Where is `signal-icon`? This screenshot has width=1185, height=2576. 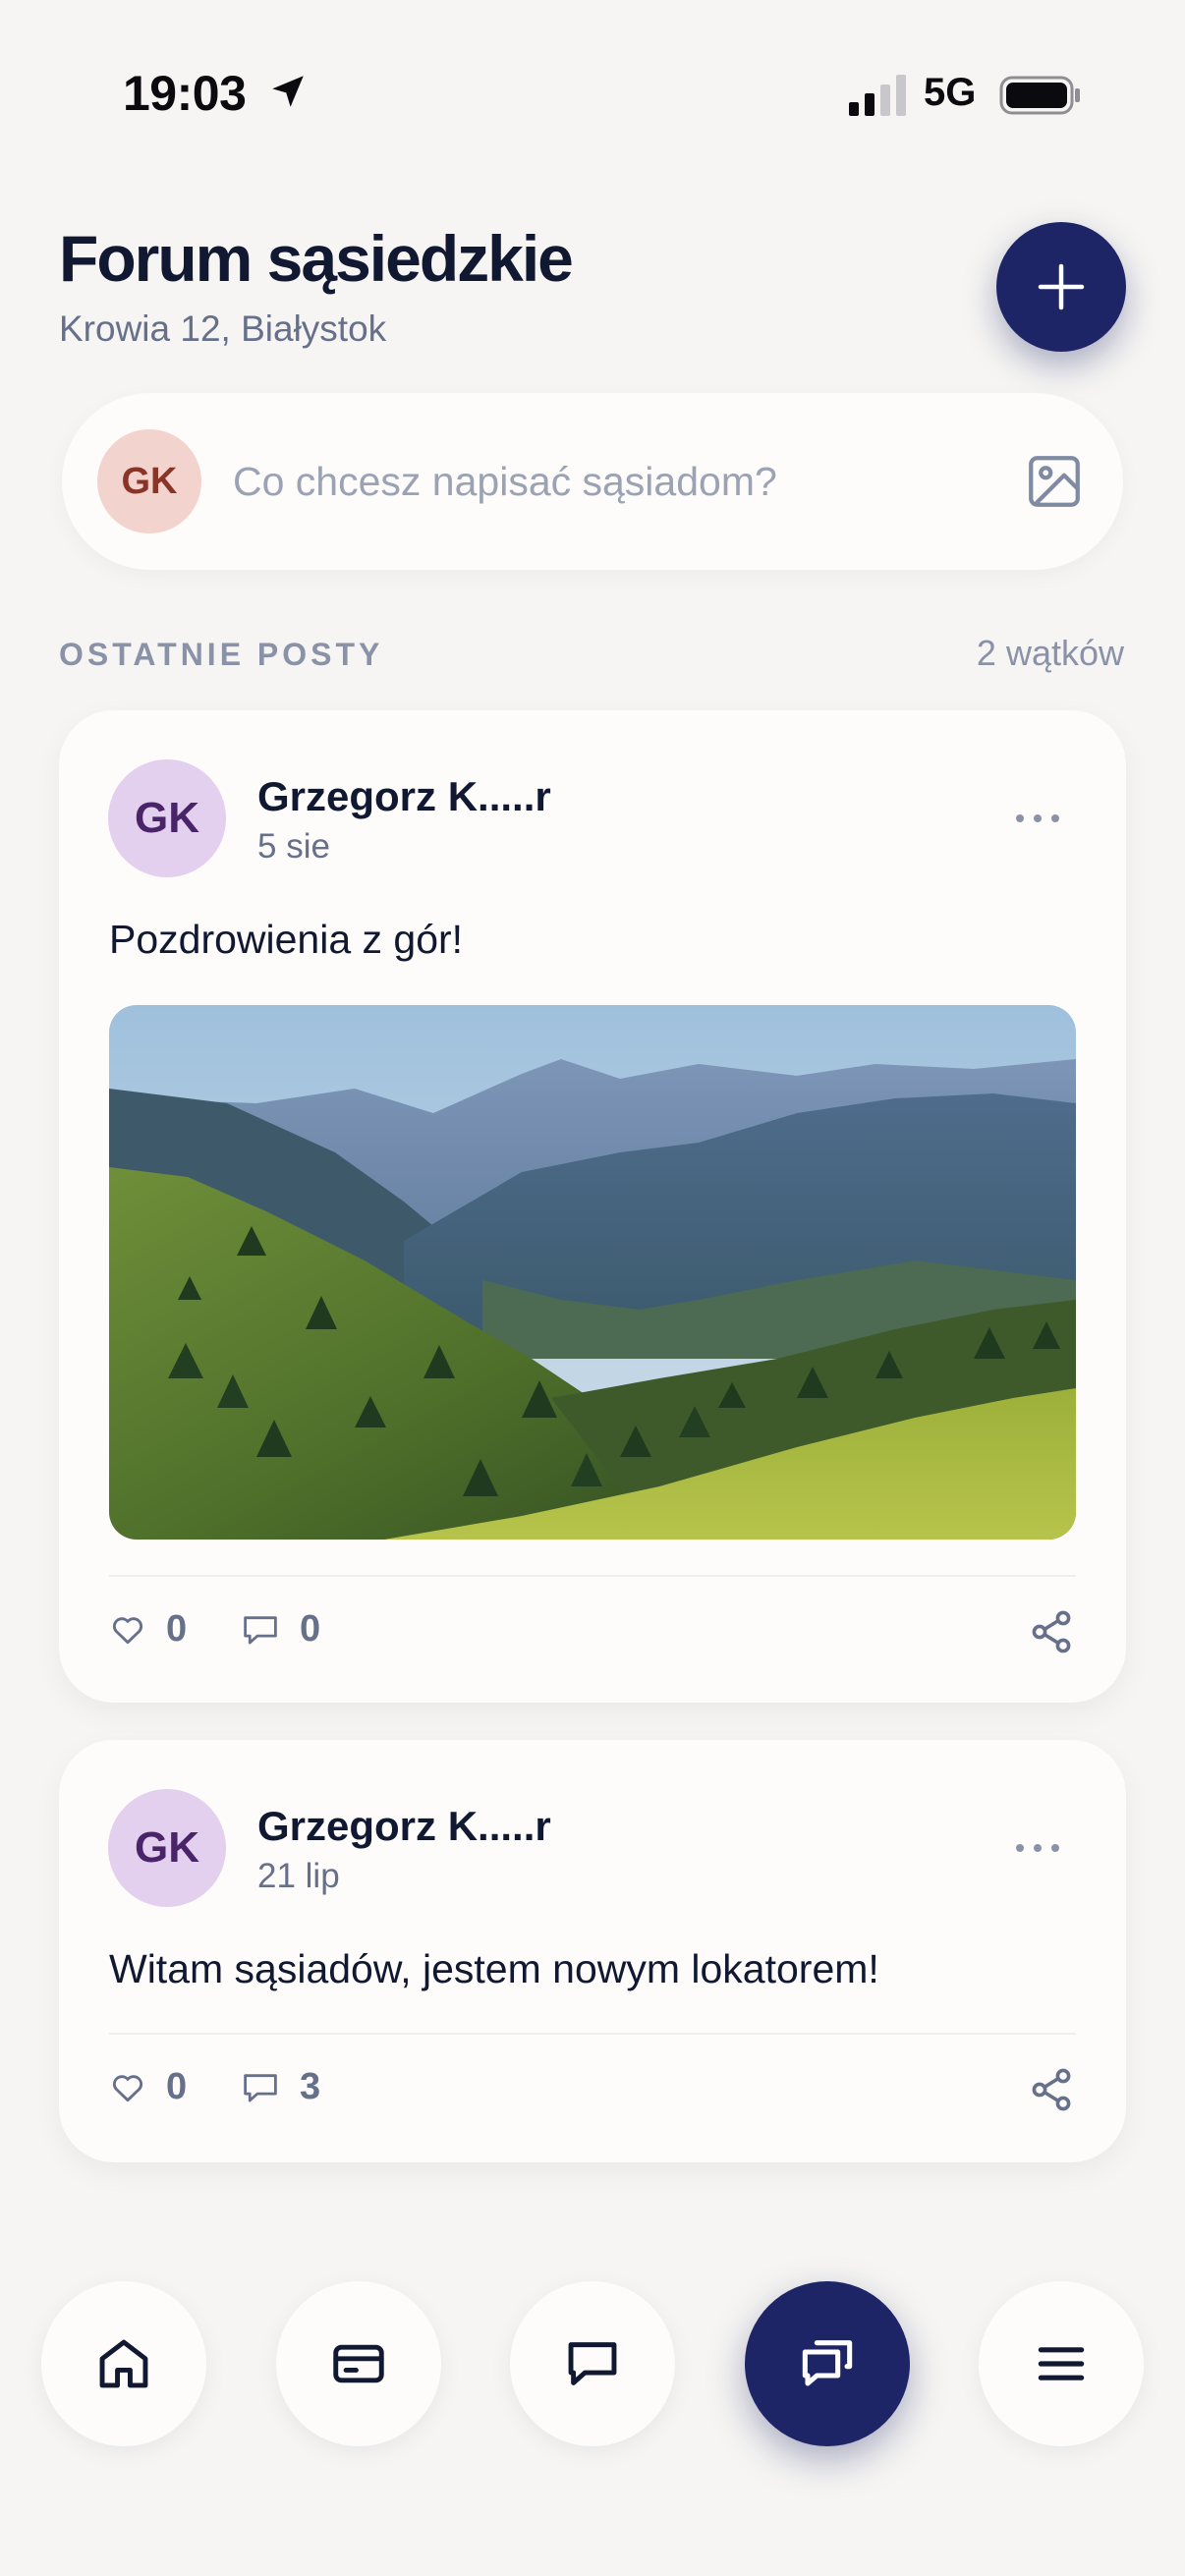 signal-icon is located at coordinates (878, 95).